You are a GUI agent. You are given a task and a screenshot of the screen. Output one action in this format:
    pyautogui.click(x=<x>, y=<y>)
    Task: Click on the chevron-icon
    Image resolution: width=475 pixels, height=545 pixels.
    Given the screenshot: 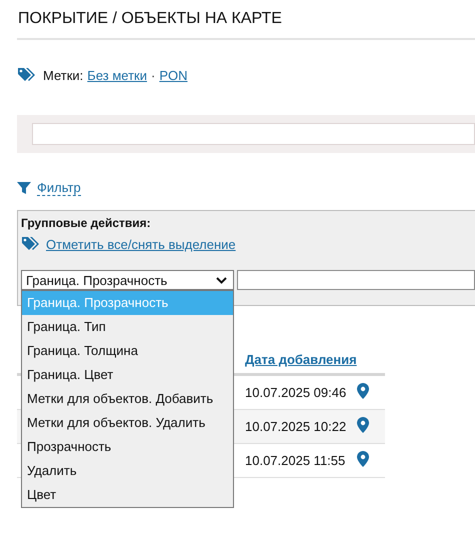 What is the action you would take?
    pyautogui.click(x=221, y=280)
    